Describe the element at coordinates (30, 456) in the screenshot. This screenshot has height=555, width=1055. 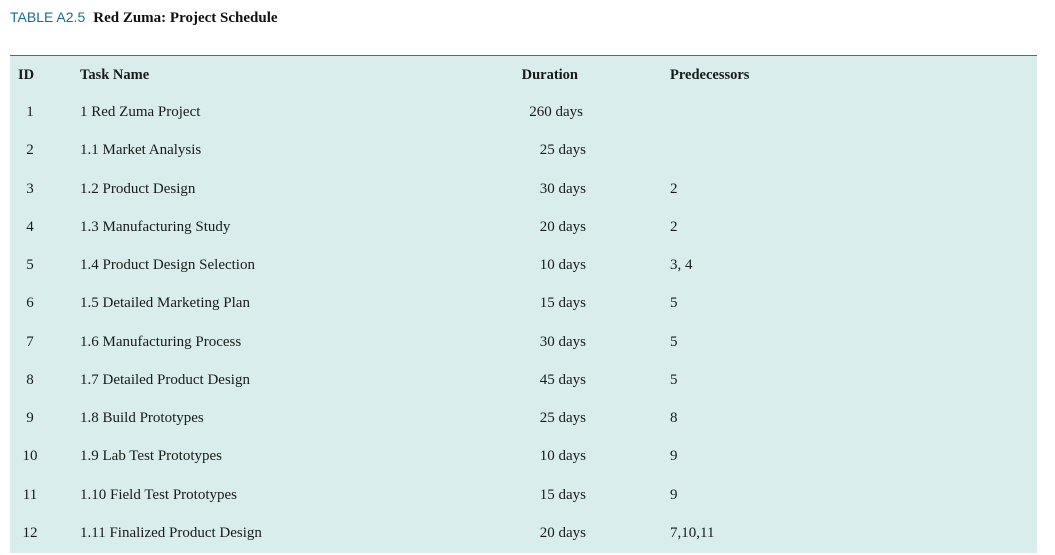
I see `row-id: 10` at that location.